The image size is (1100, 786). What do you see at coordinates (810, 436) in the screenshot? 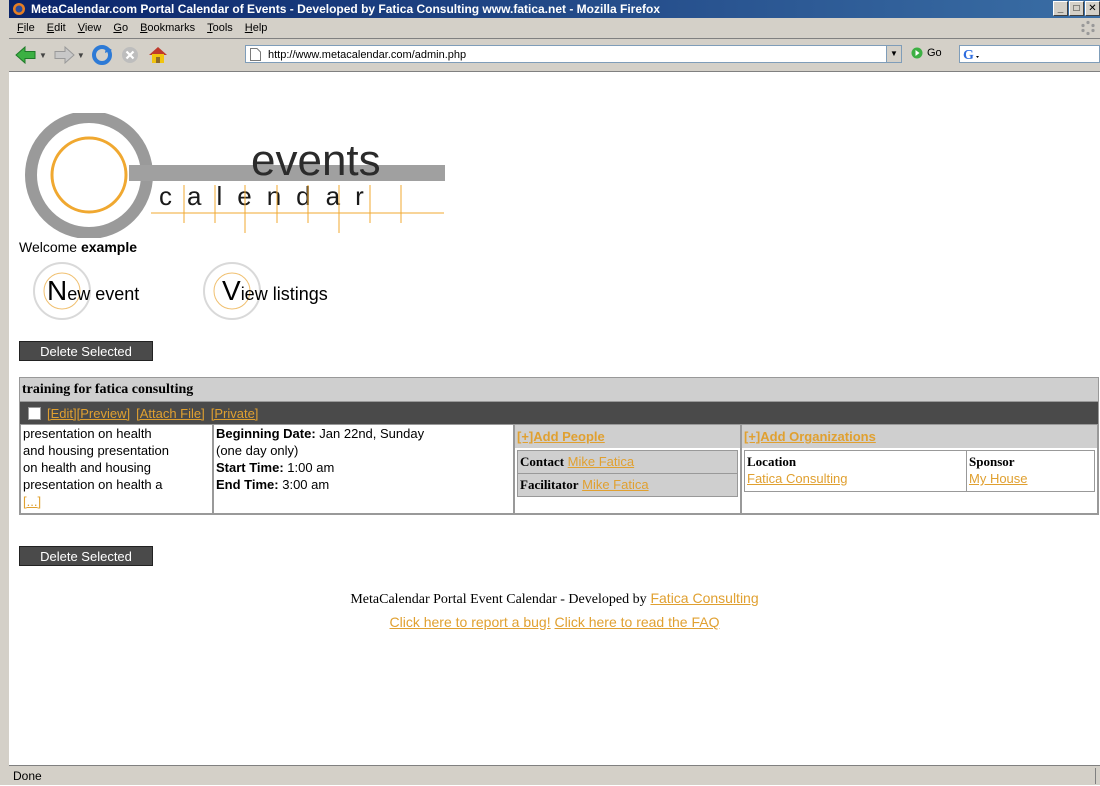
I see `add-organizations-link: [+]Add Organizations` at bounding box center [810, 436].